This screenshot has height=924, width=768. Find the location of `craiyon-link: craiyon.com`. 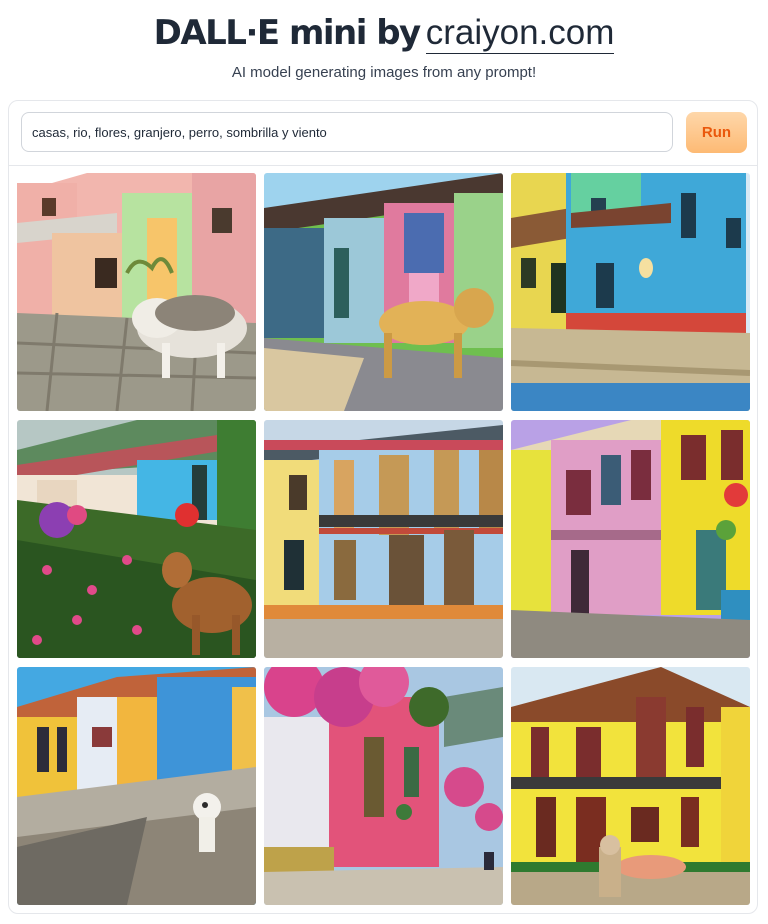

craiyon-link: craiyon.com is located at coordinates (520, 33).